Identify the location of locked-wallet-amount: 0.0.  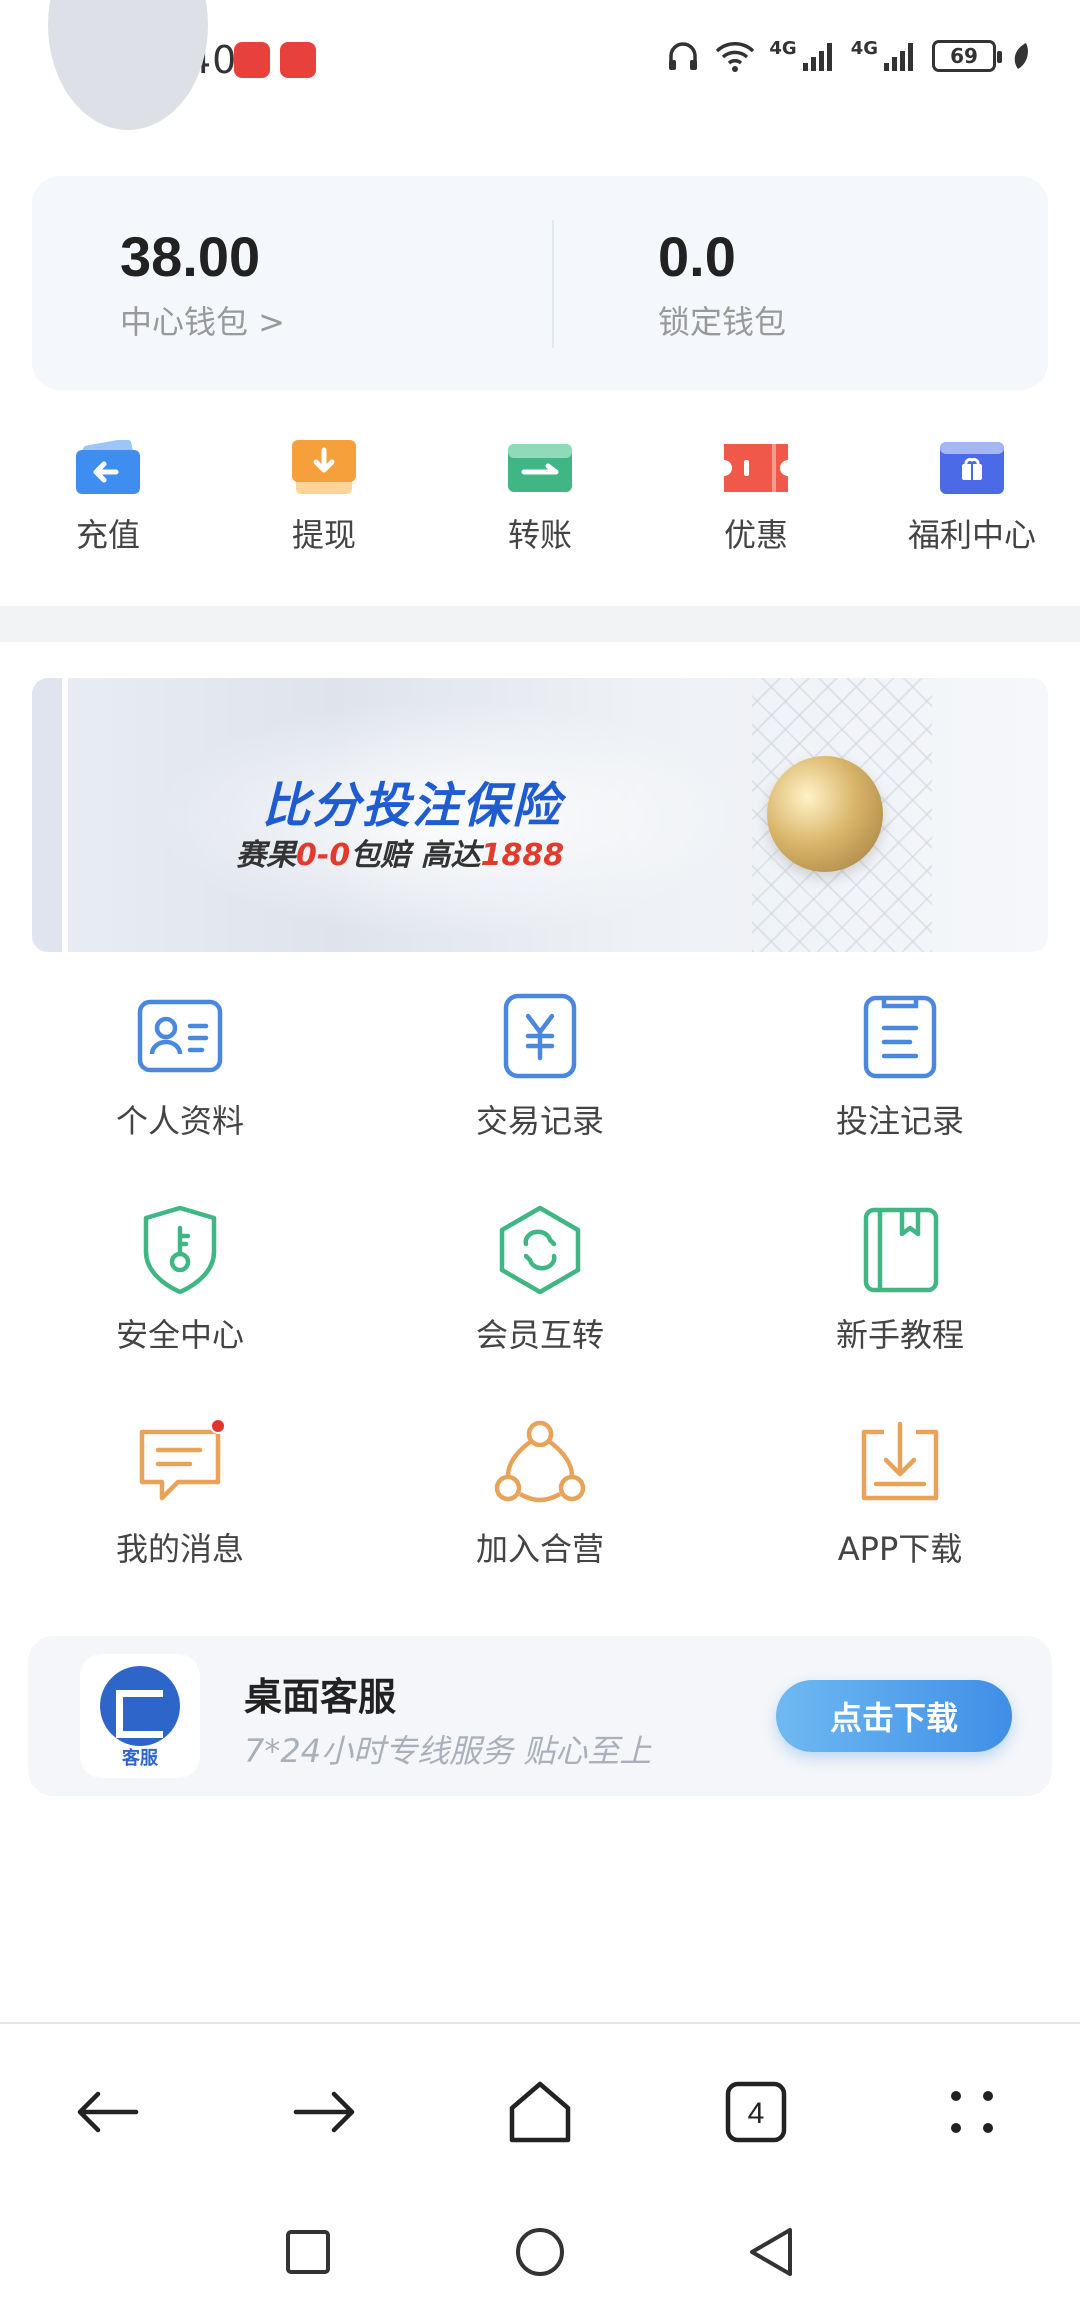
(697, 256).